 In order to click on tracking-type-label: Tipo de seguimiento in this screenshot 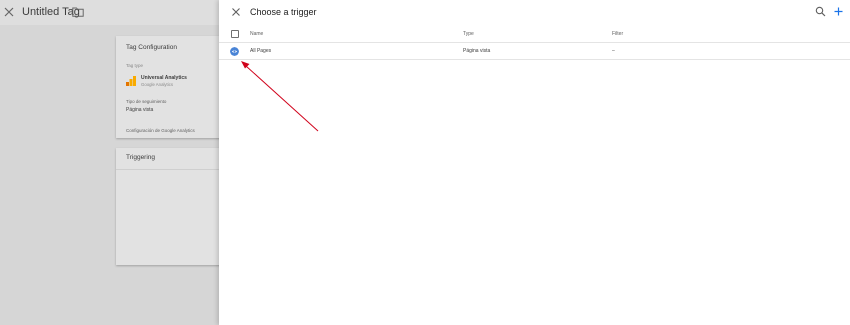, I will do `click(146, 101)`.